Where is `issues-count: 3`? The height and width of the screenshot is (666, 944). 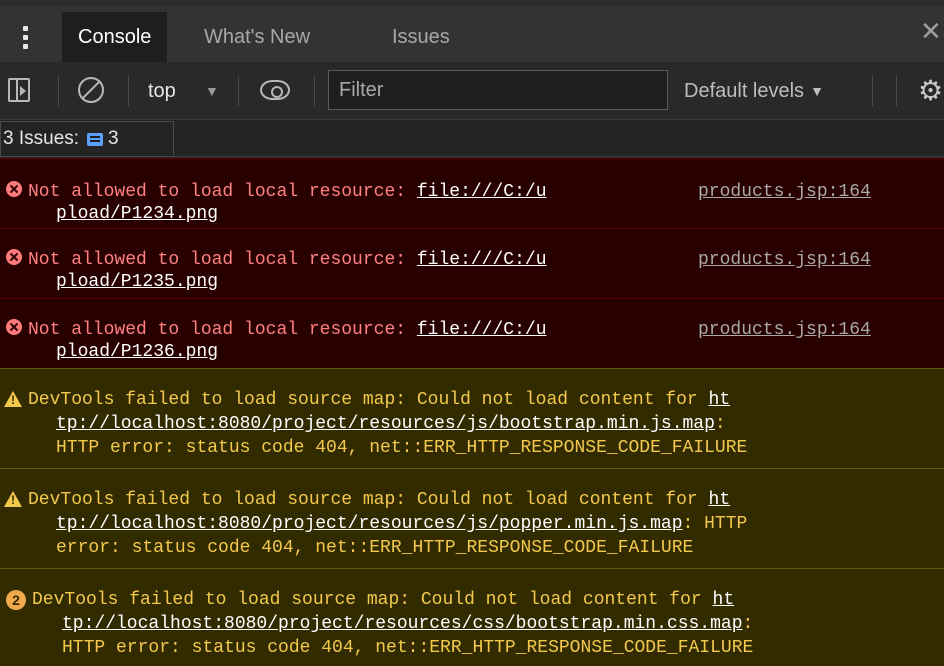
issues-count: 3 is located at coordinates (113, 138).